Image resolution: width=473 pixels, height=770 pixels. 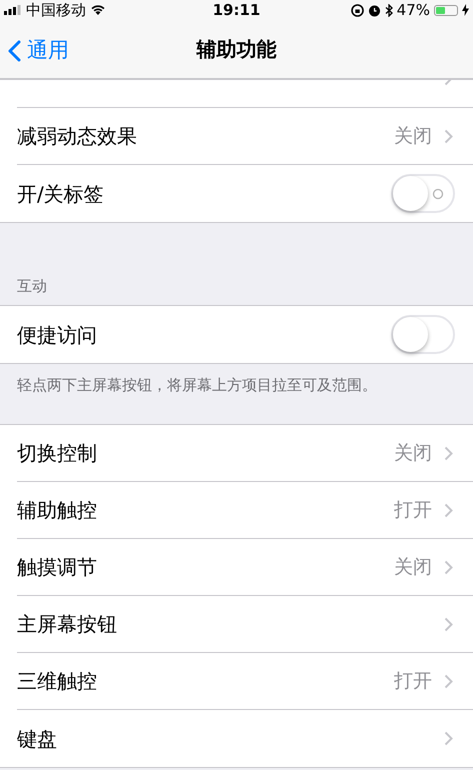 I want to click on screen-title: 辅助功能, so click(x=236, y=49).